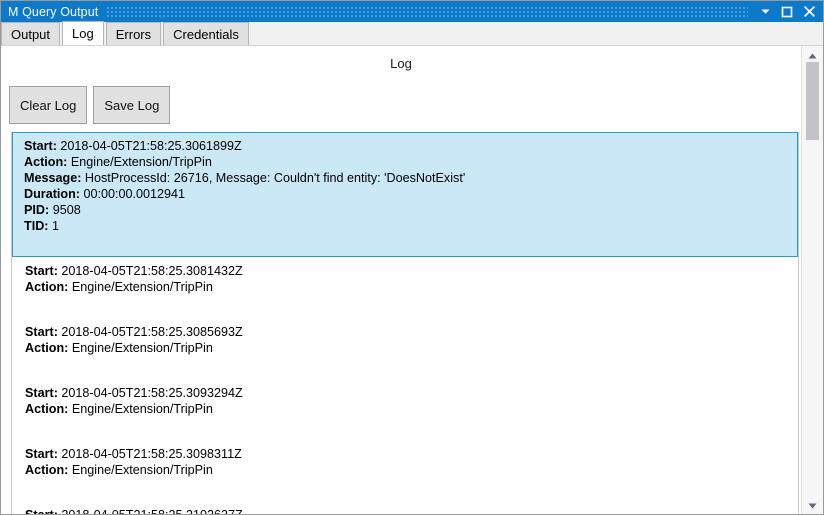 This screenshot has height=515, width=824. I want to click on scrollbar-thumb, so click(812, 101).